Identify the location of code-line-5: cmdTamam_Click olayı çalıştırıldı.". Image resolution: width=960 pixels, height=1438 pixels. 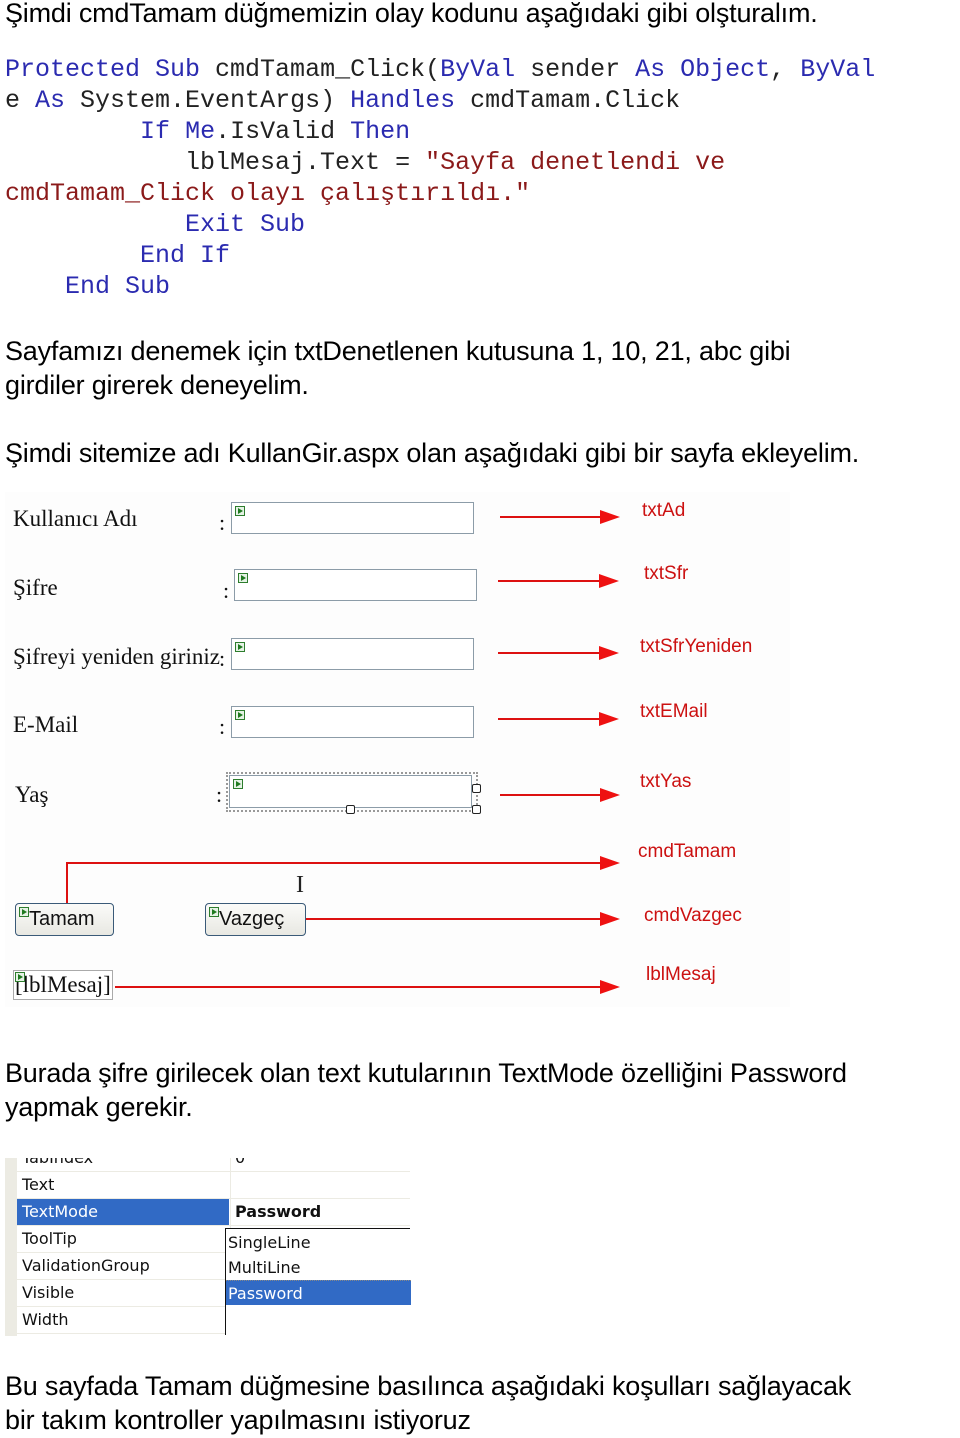
(267, 193).